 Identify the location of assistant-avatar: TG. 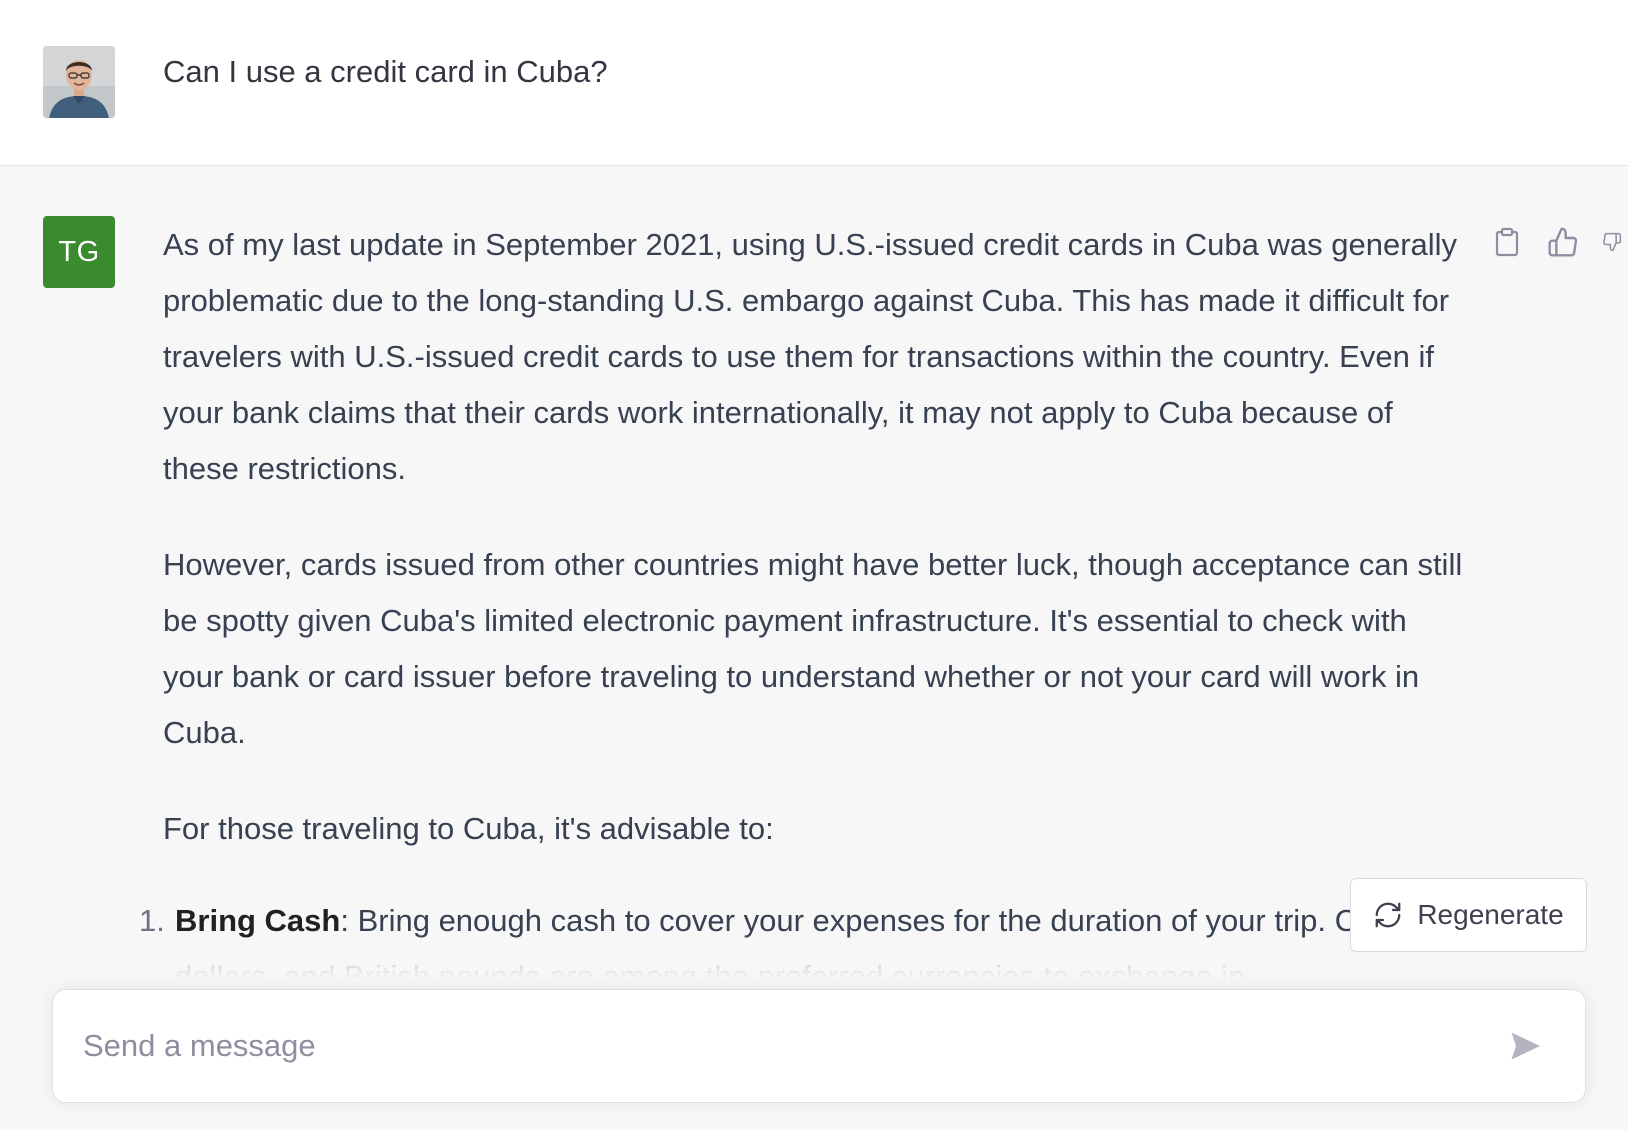
(79, 252).